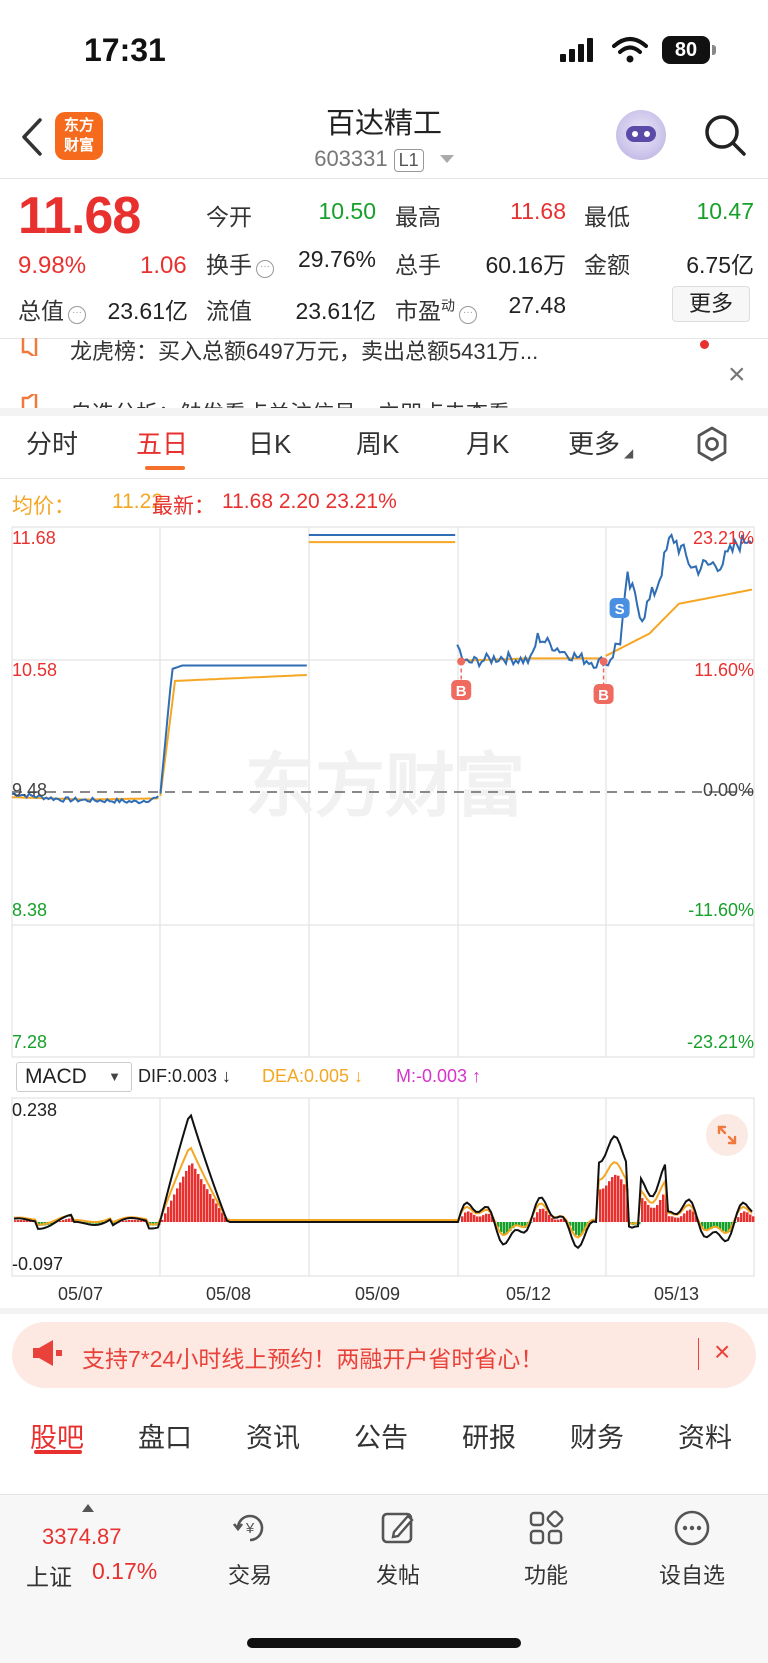 Image resolution: width=768 pixels, height=1663 pixels. What do you see at coordinates (124, 1571) in the screenshot?
I see `index-change: 0.17%` at bounding box center [124, 1571].